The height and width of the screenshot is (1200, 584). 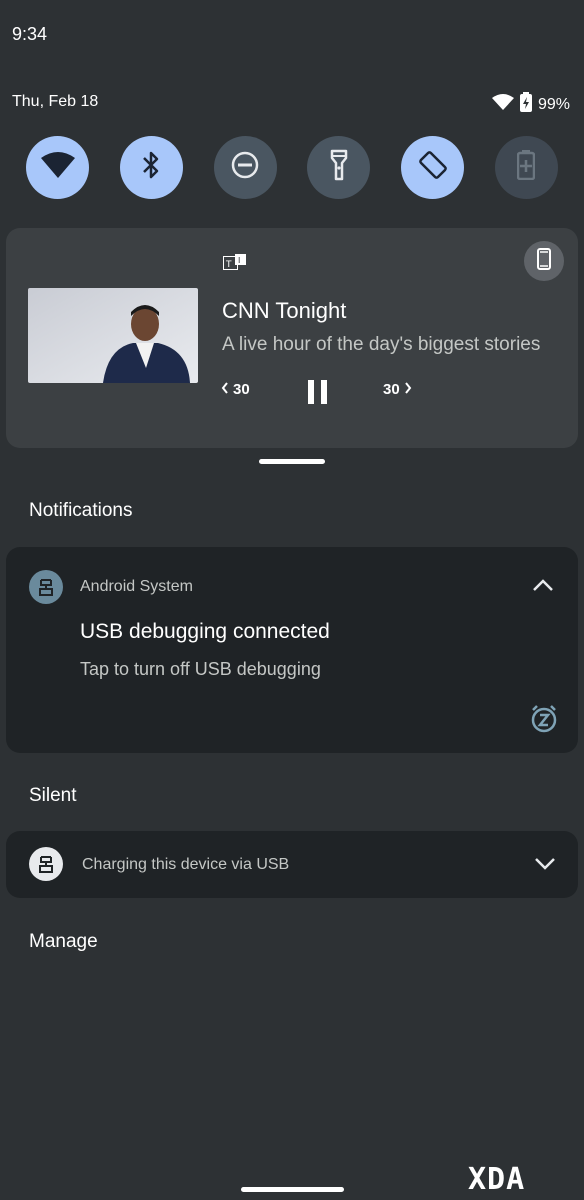 What do you see at coordinates (525, 104) in the screenshot?
I see `battery-icon` at bounding box center [525, 104].